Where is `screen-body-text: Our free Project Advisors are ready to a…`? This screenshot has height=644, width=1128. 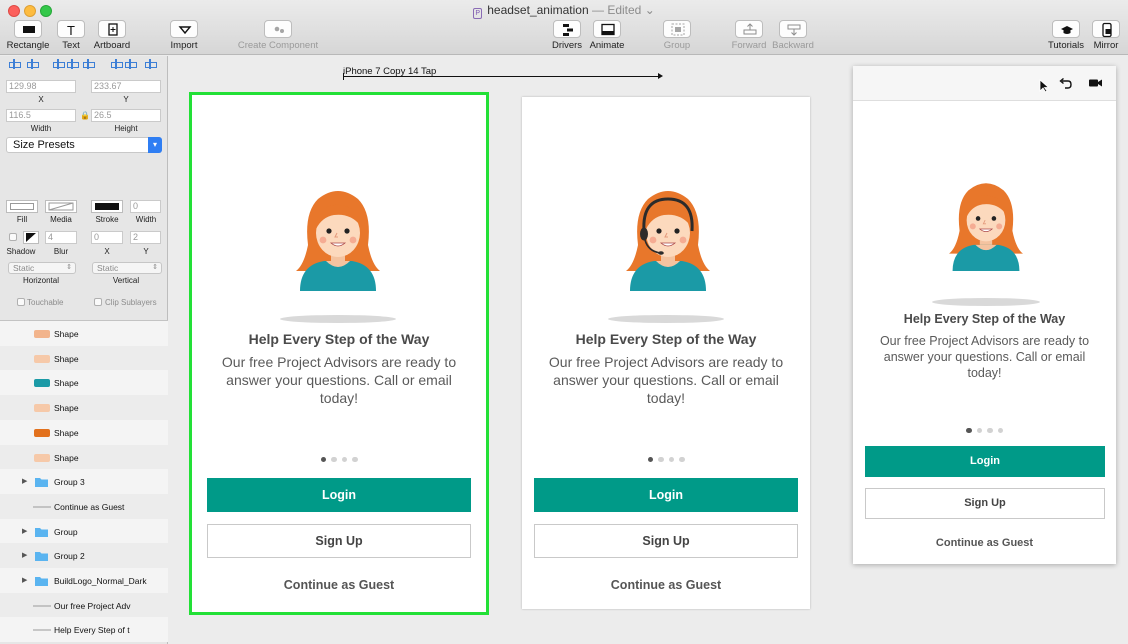 screen-body-text: Our free Project Advisors are ready to a… is located at coordinates (984, 357).